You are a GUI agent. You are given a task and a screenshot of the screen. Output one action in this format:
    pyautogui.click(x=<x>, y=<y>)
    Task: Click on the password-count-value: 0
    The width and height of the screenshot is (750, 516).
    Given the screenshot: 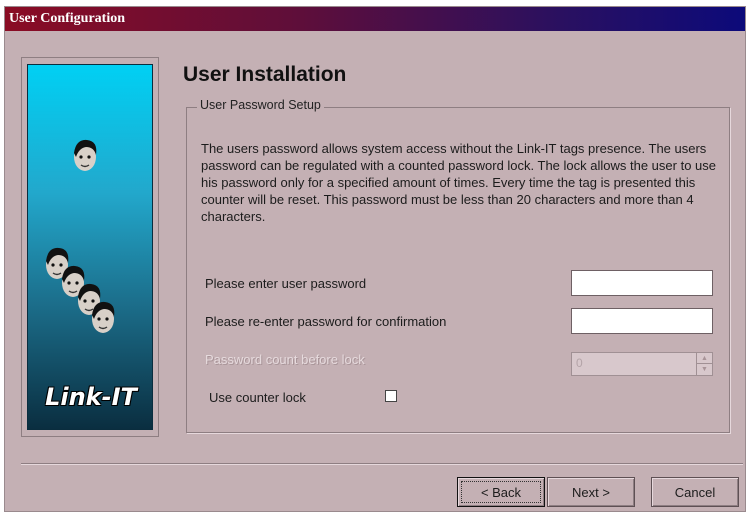 What is the action you would take?
    pyautogui.click(x=579, y=363)
    